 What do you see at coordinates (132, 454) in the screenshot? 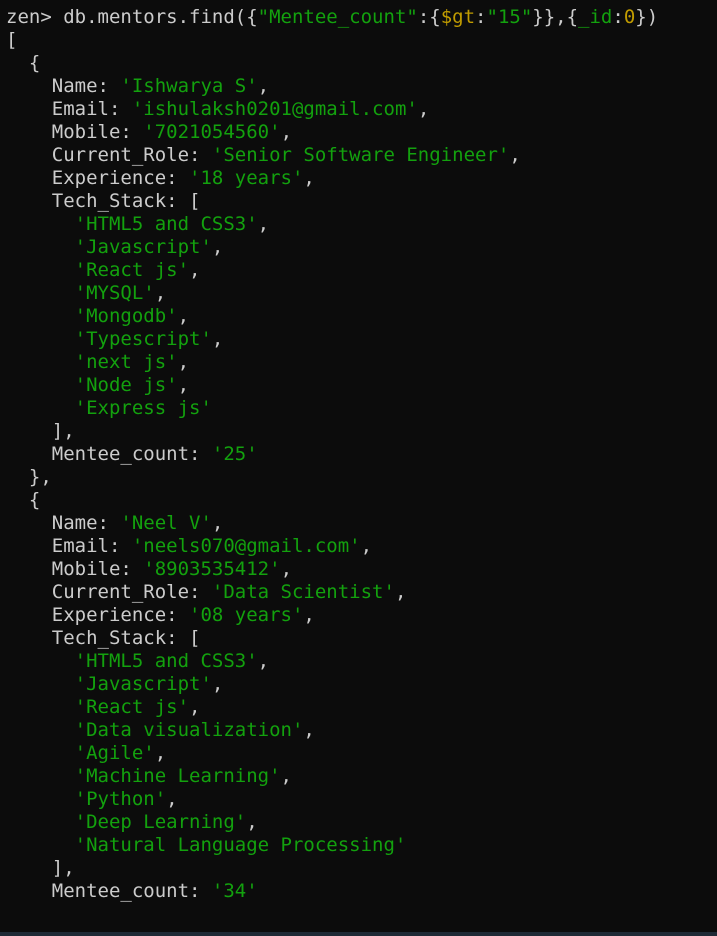
I see `output-line: Mentee_count: '25'` at bounding box center [132, 454].